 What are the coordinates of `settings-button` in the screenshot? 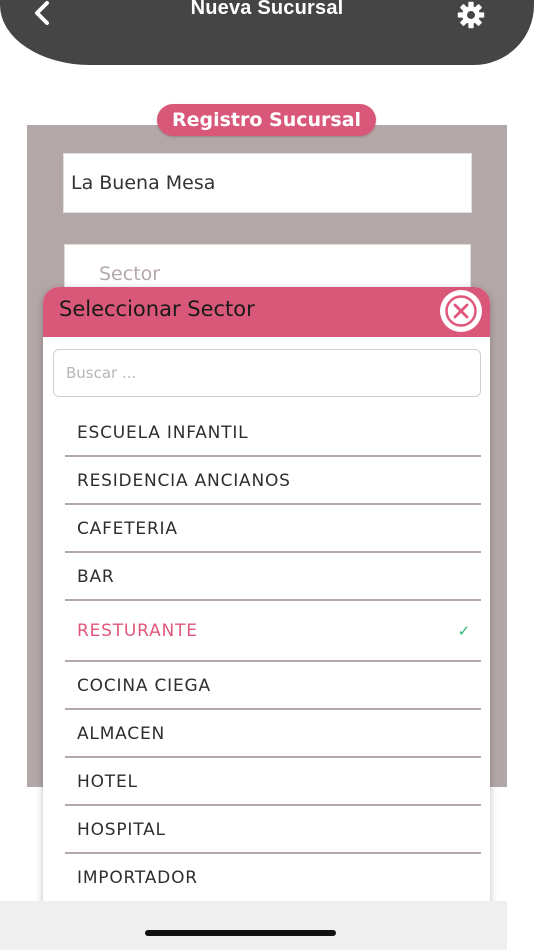 It's located at (471, 15).